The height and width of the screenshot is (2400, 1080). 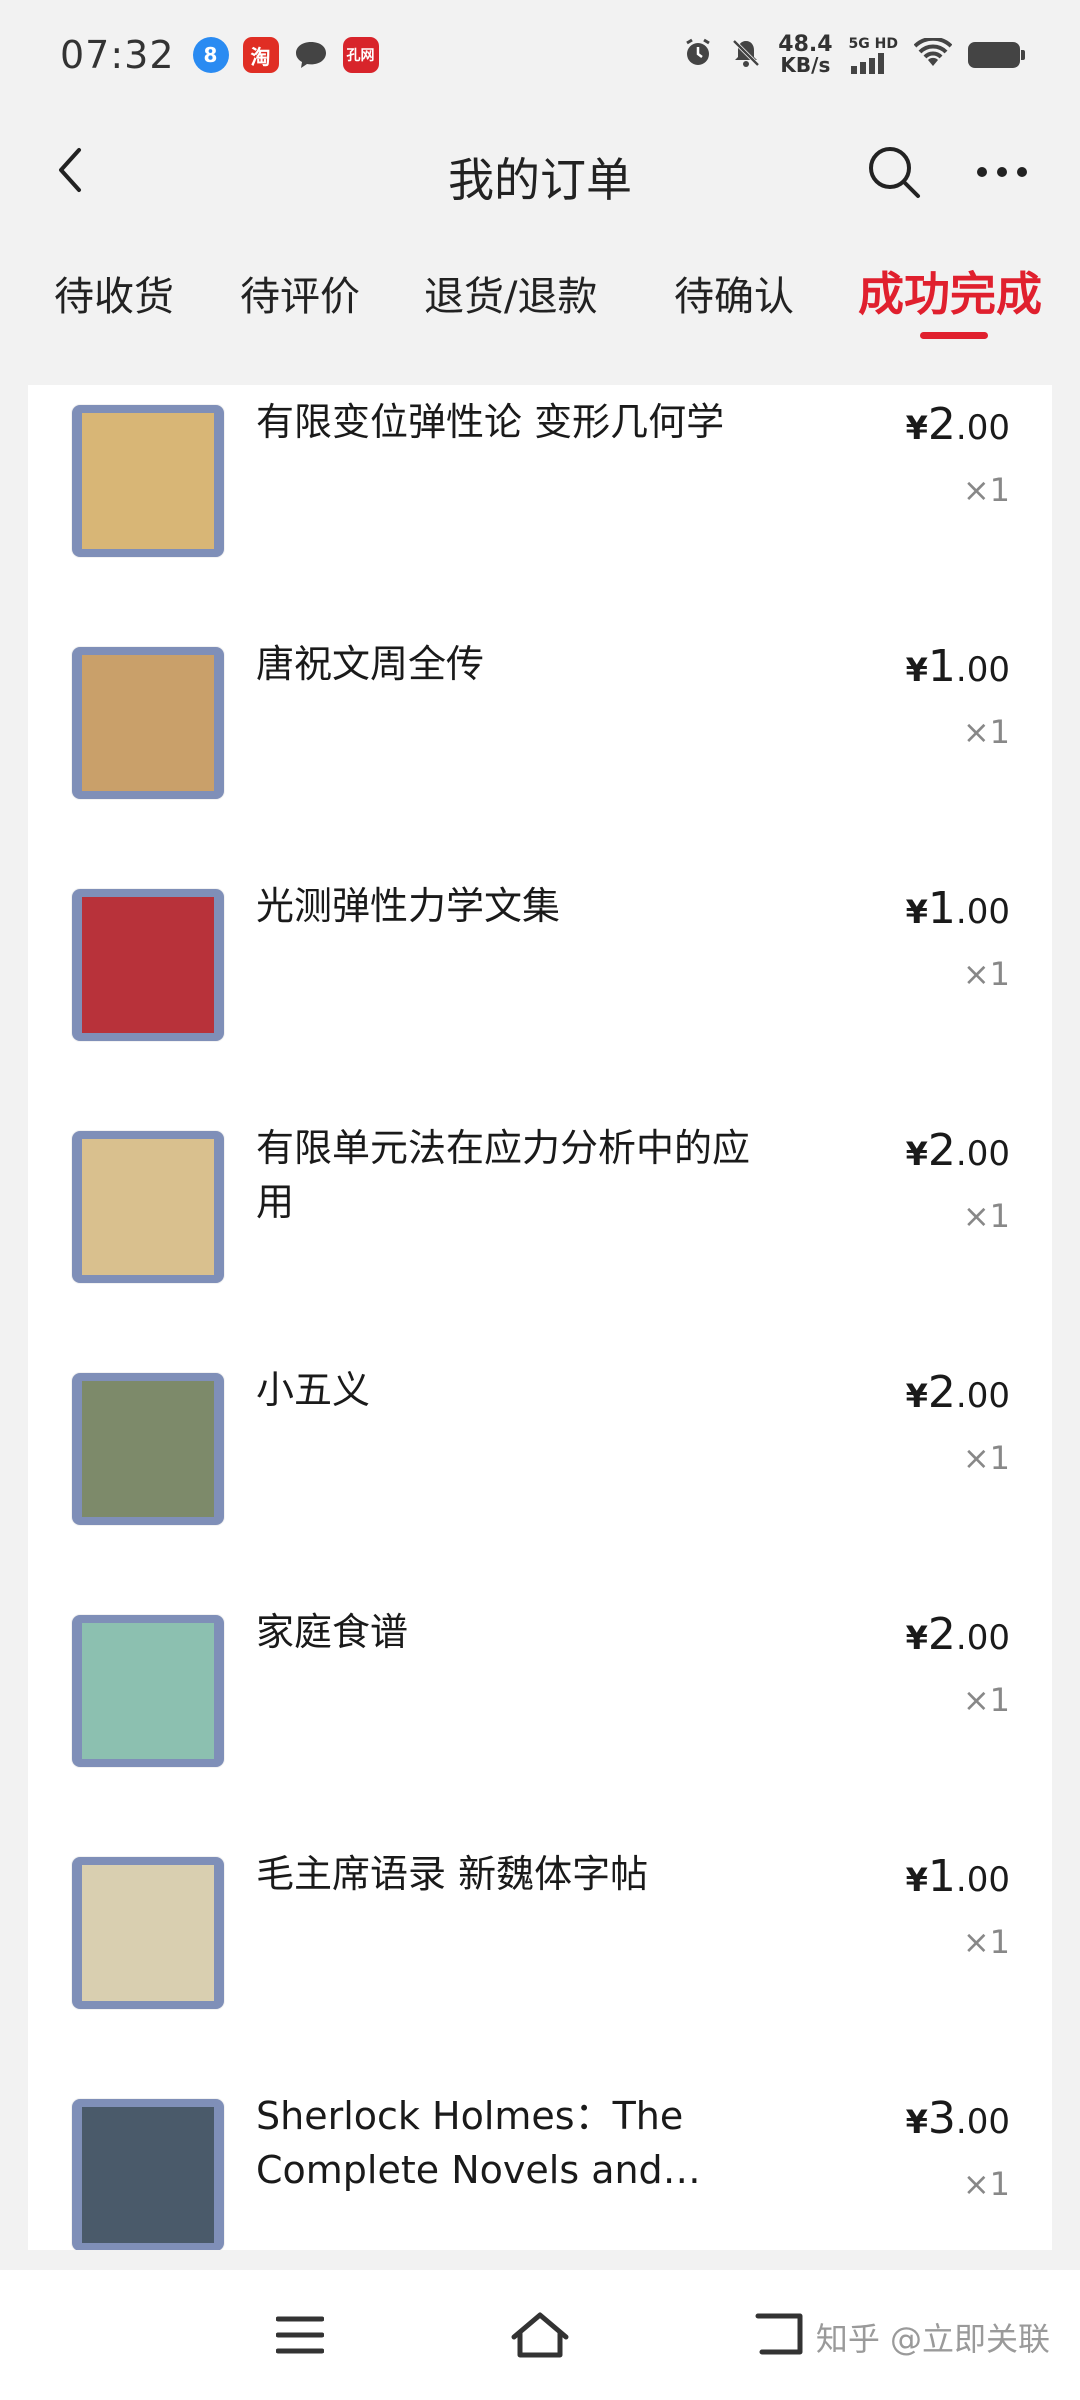 I want to click on cell-signal-icon: 5G HD, so click(x=873, y=55).